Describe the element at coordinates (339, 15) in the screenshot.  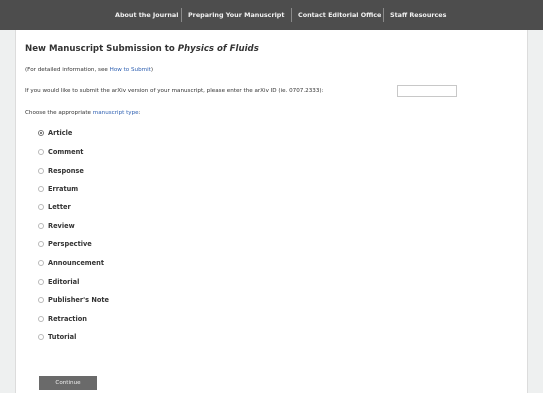
I see `nav-contact-editorial-office: Contact Editorial Office` at that location.